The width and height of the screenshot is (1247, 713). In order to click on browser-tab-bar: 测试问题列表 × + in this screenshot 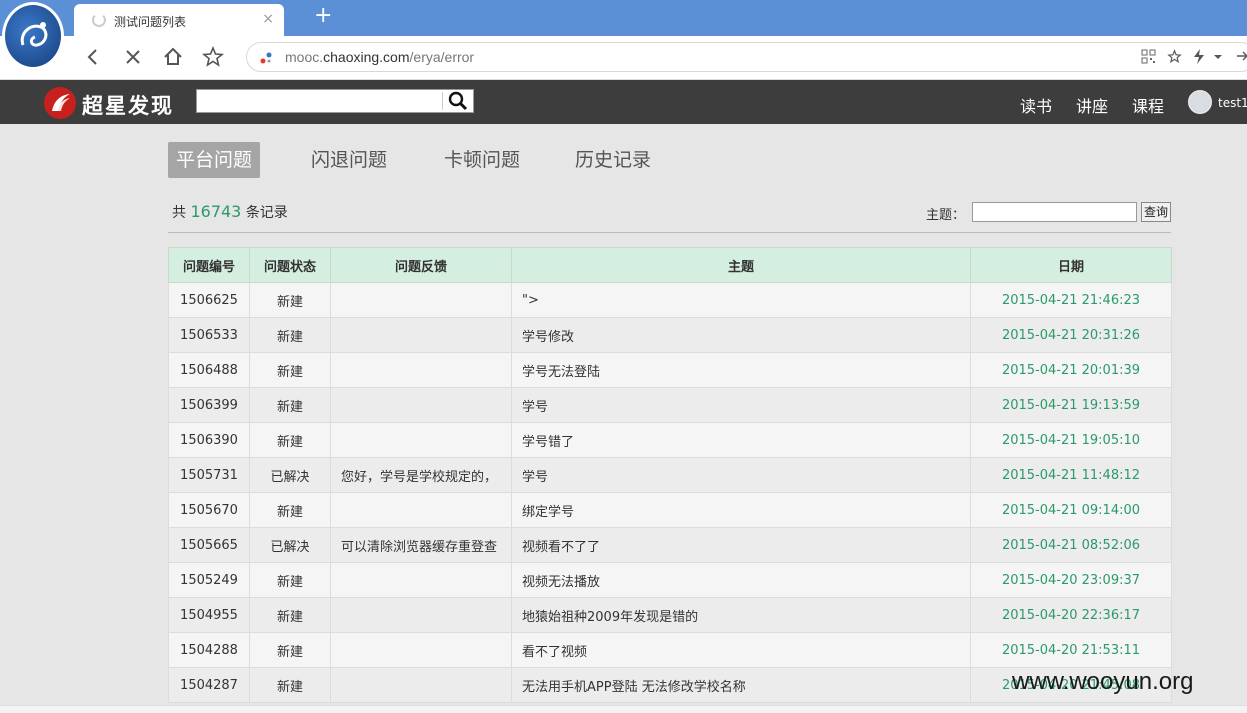, I will do `click(623, 18)`.